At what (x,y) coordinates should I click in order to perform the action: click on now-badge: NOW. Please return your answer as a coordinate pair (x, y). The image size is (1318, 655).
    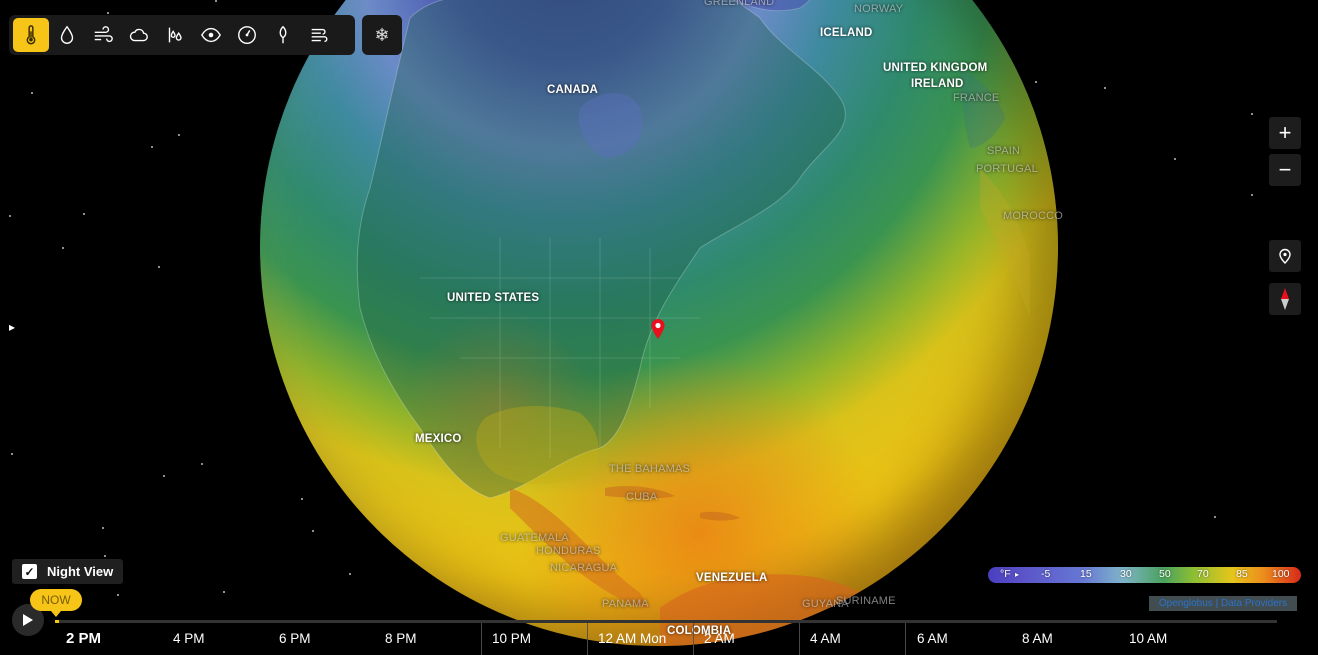
    Looking at the image, I should click on (56, 603).